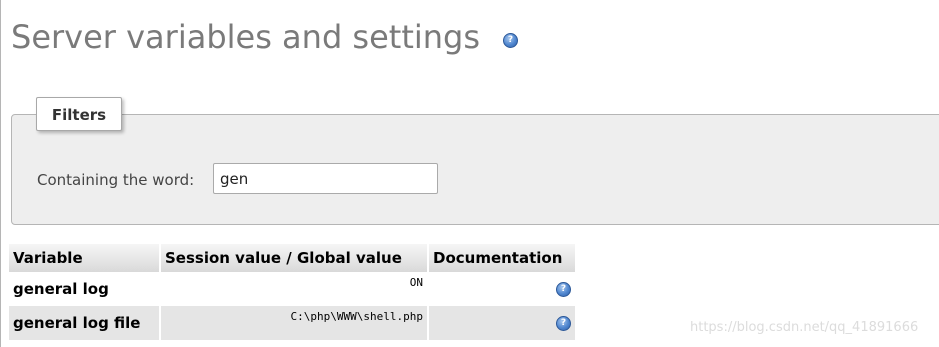  I want to click on filters-legend: Filters, so click(79, 114).